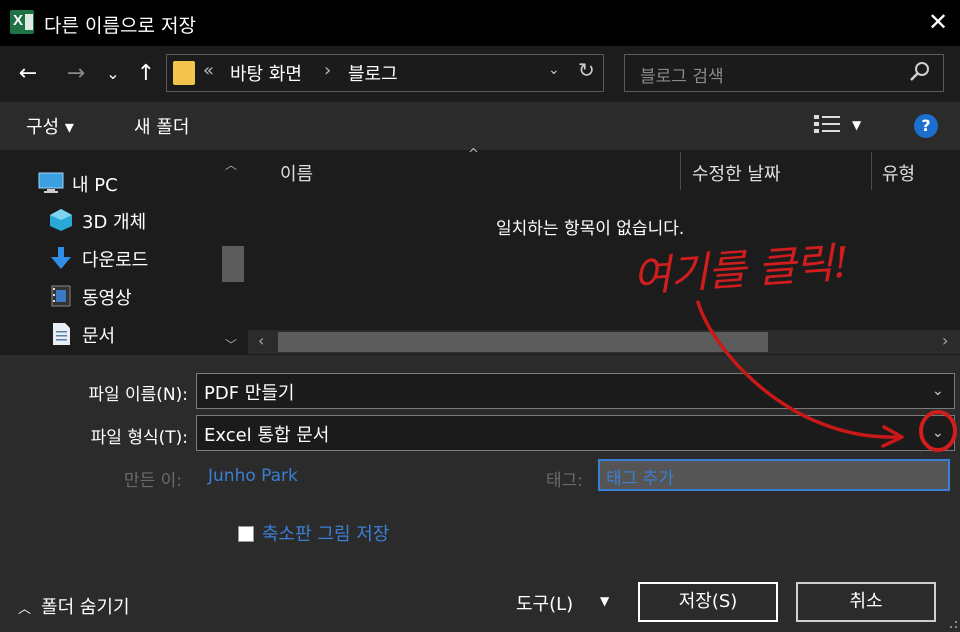  I want to click on download-icon, so click(61, 258).